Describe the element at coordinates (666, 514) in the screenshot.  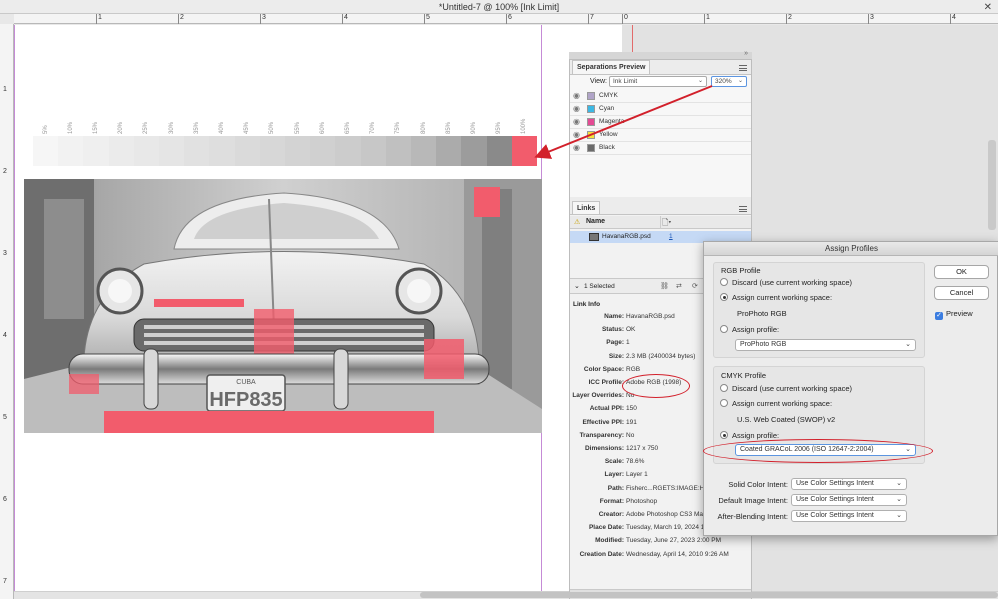
I see `link-info-value: Adobe Photoshop CS3 Mac` at that location.